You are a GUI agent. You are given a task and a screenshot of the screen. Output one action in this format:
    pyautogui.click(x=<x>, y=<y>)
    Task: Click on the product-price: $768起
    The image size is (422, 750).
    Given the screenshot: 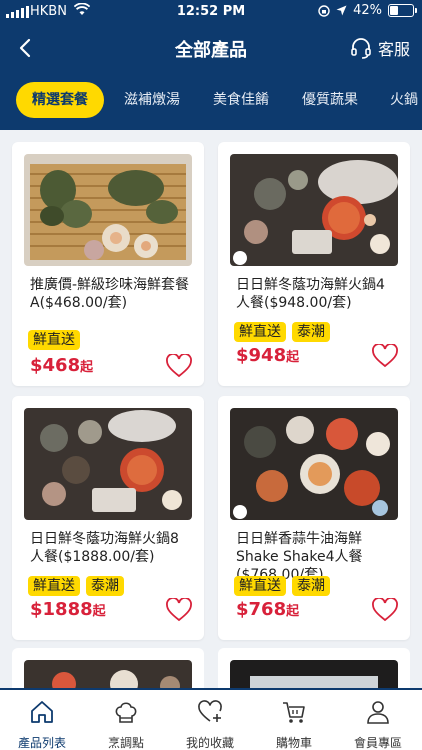 What is the action you would take?
    pyautogui.click(x=267, y=609)
    